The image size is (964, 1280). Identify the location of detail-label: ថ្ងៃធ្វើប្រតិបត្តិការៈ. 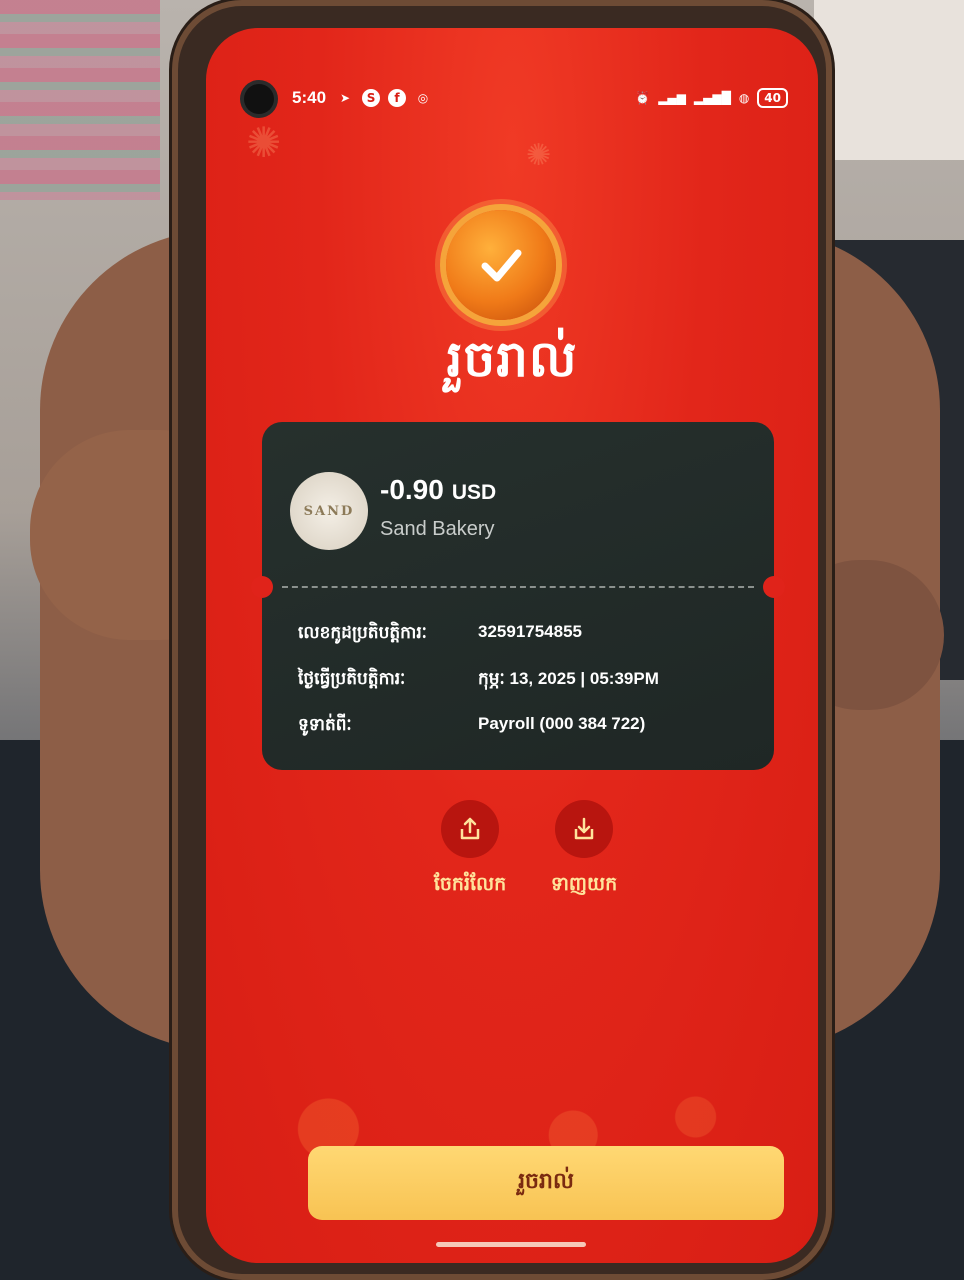
(352, 679).